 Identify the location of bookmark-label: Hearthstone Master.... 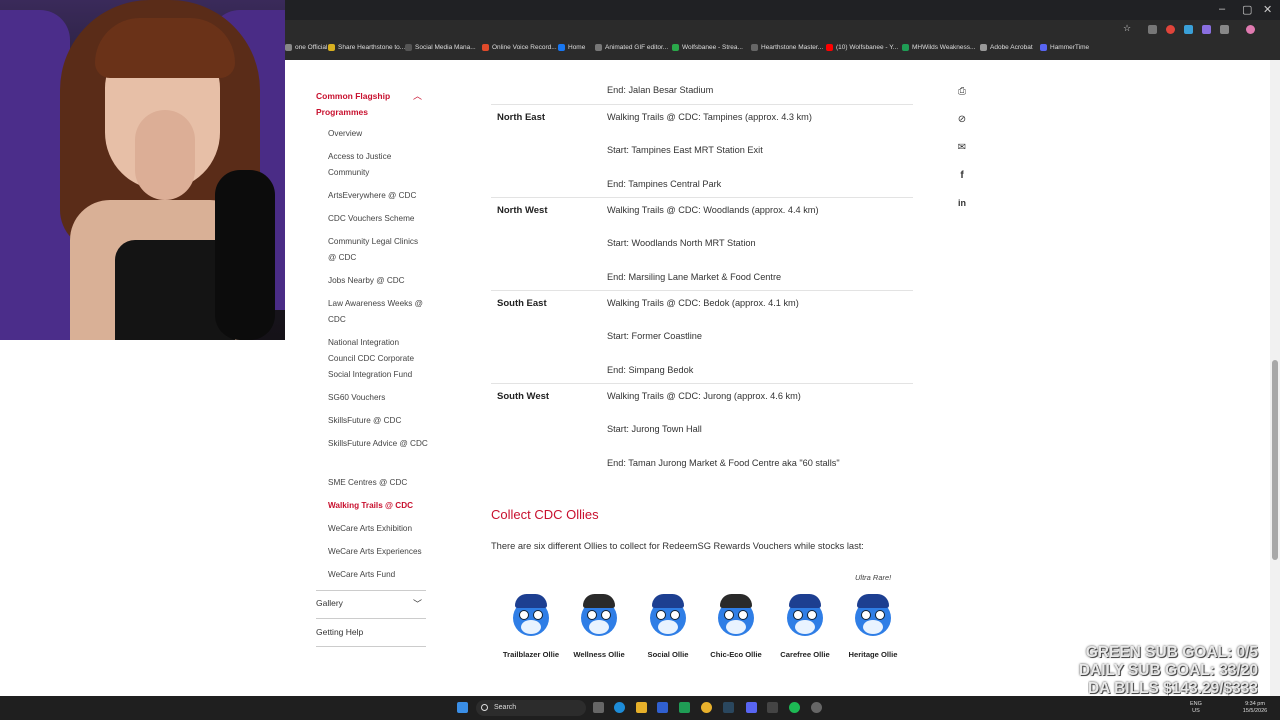
(792, 47).